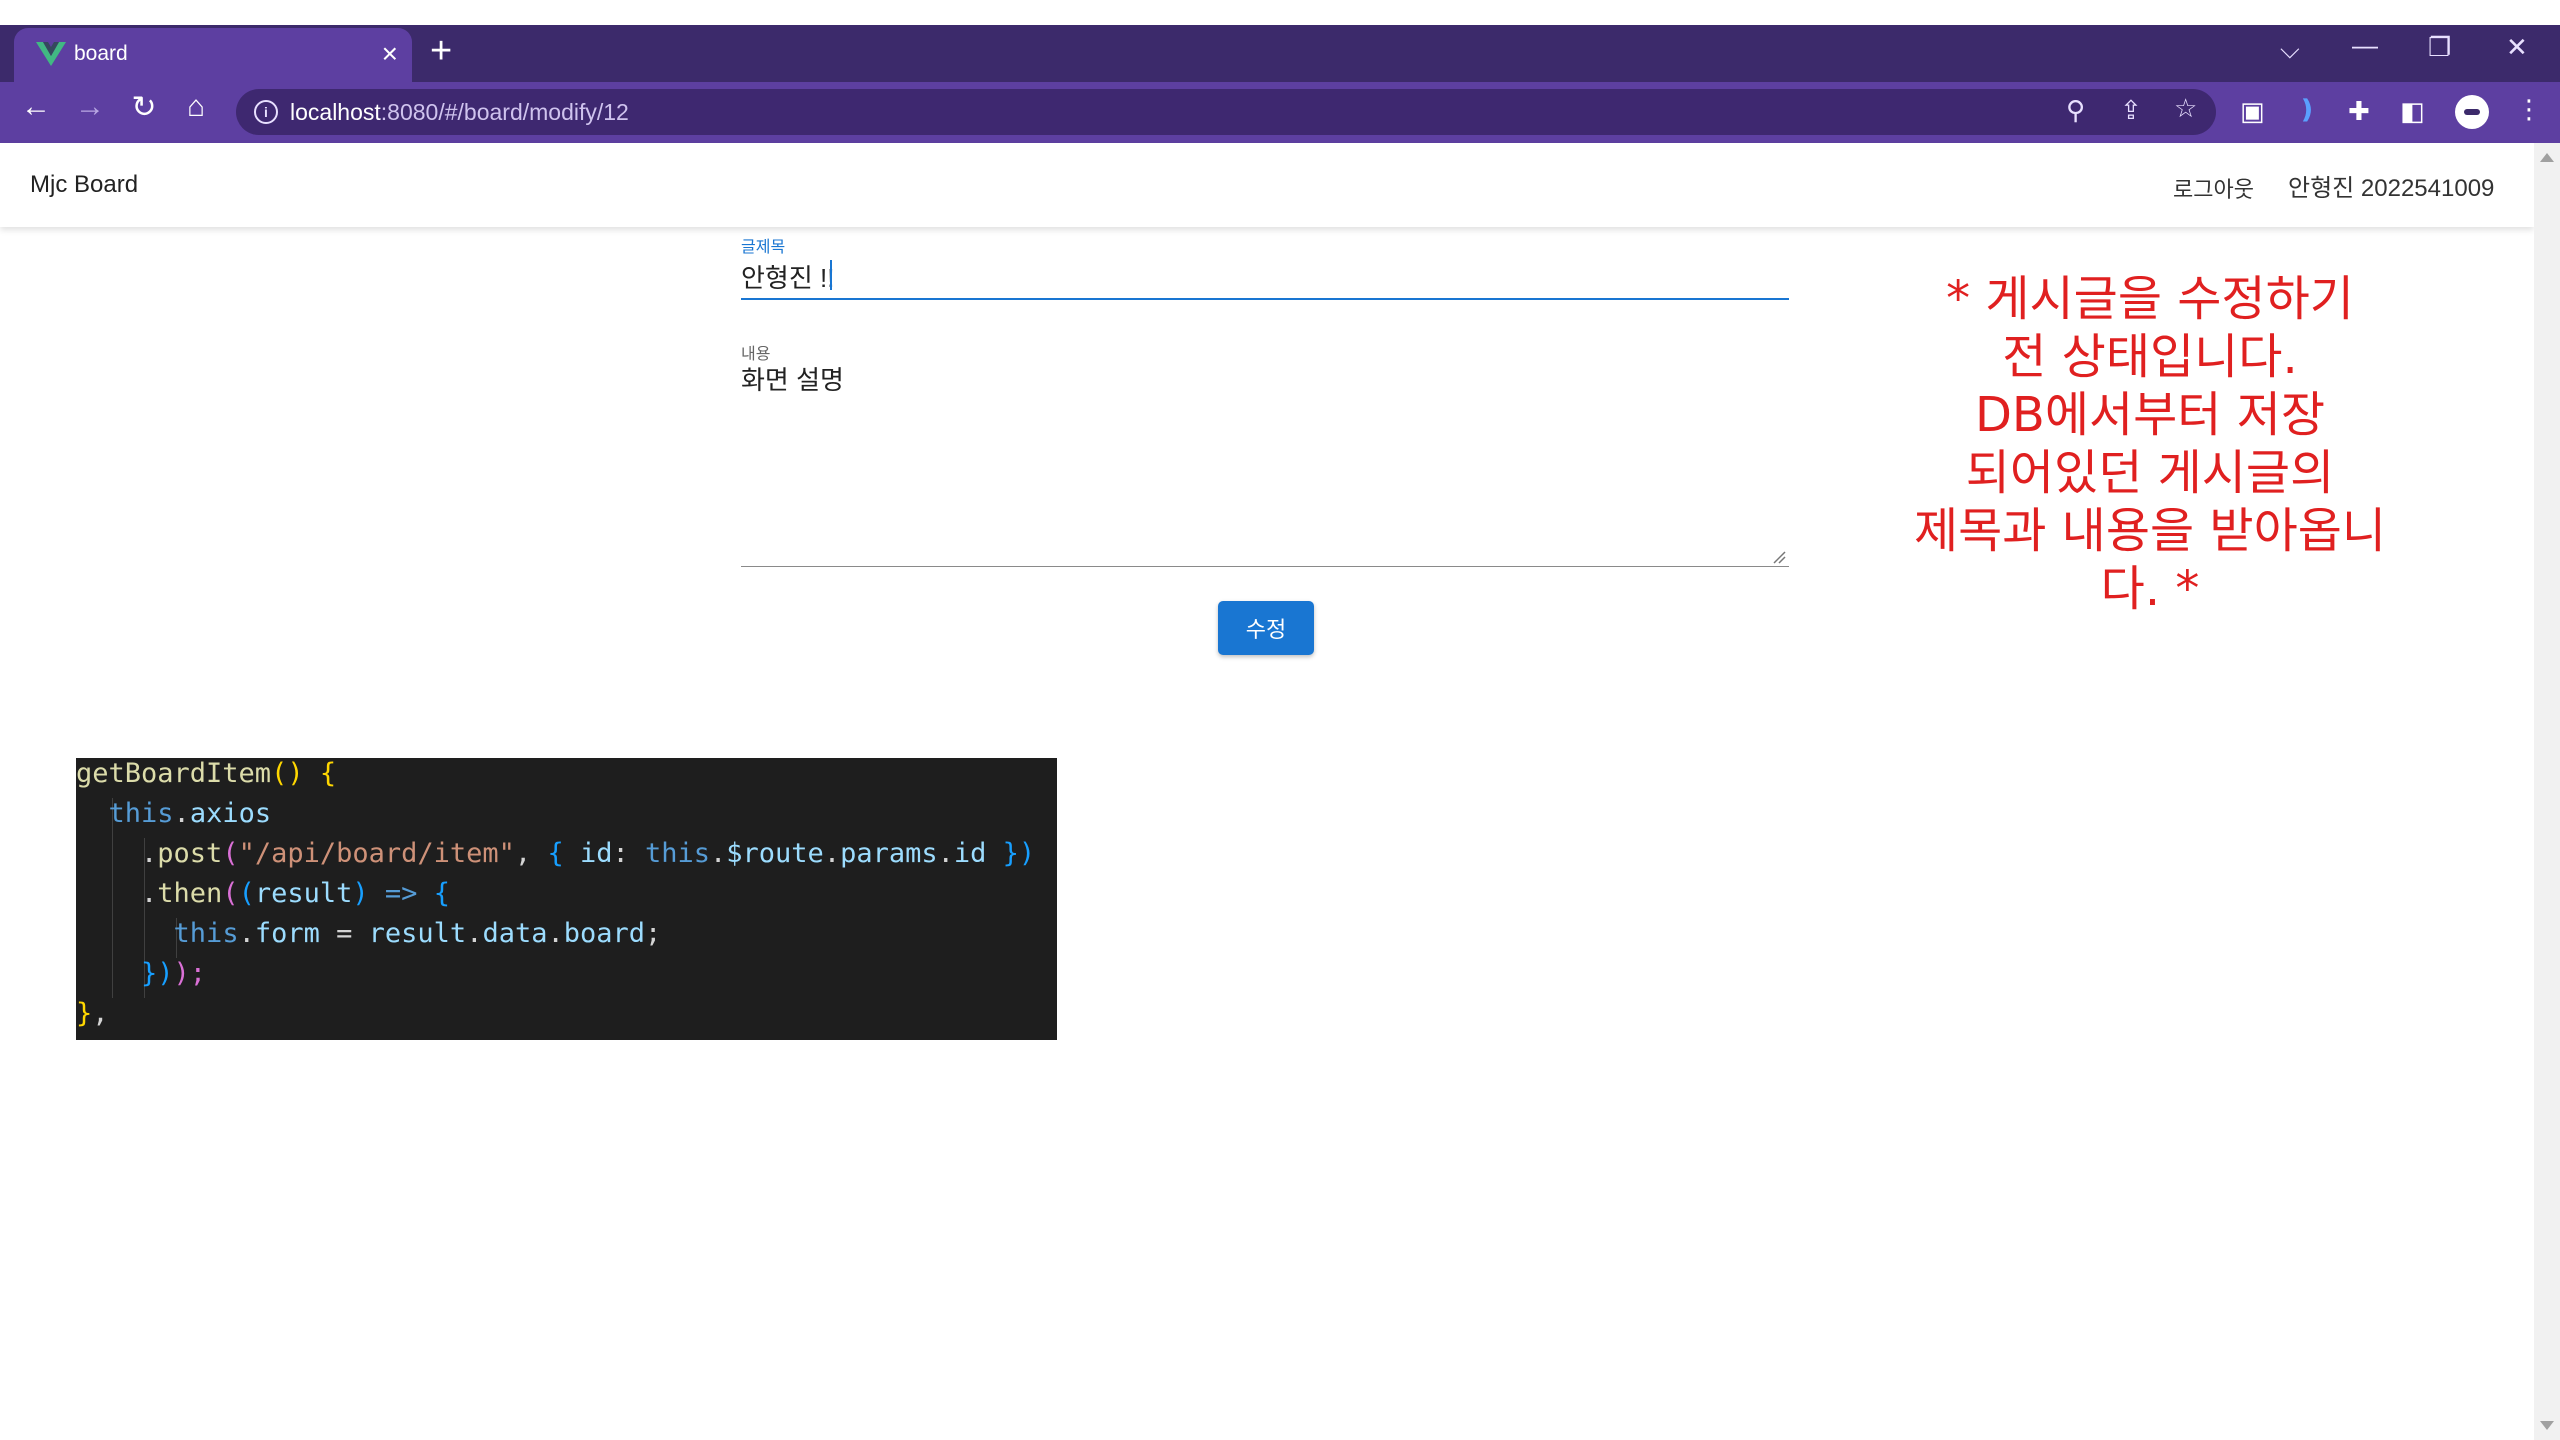 The height and width of the screenshot is (1440, 2560). What do you see at coordinates (2185, 108) in the screenshot?
I see `bookmark-star-icon: ☆` at bounding box center [2185, 108].